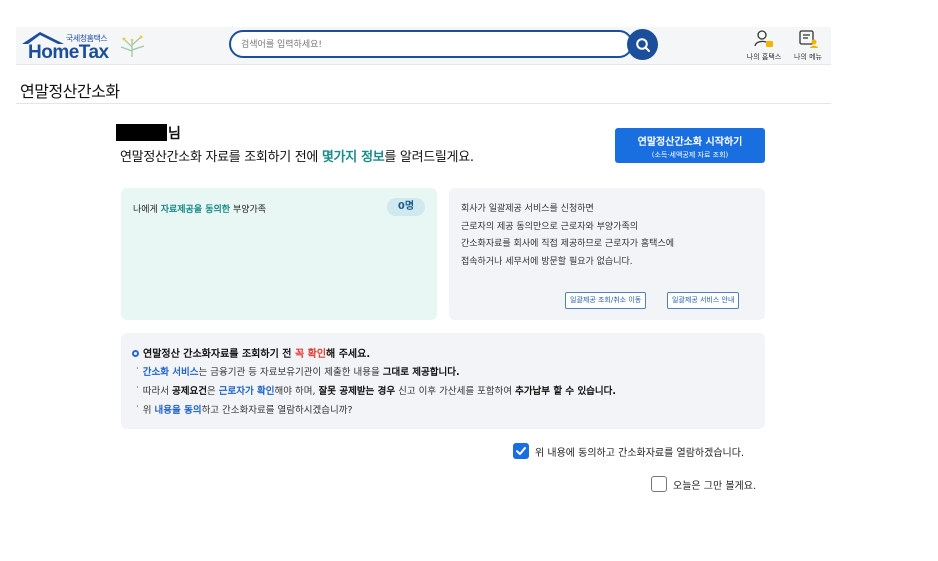  What do you see at coordinates (455, 391) in the screenshot?
I see `l2-g: 신고 이후 가산세를 포함하여` at bounding box center [455, 391].